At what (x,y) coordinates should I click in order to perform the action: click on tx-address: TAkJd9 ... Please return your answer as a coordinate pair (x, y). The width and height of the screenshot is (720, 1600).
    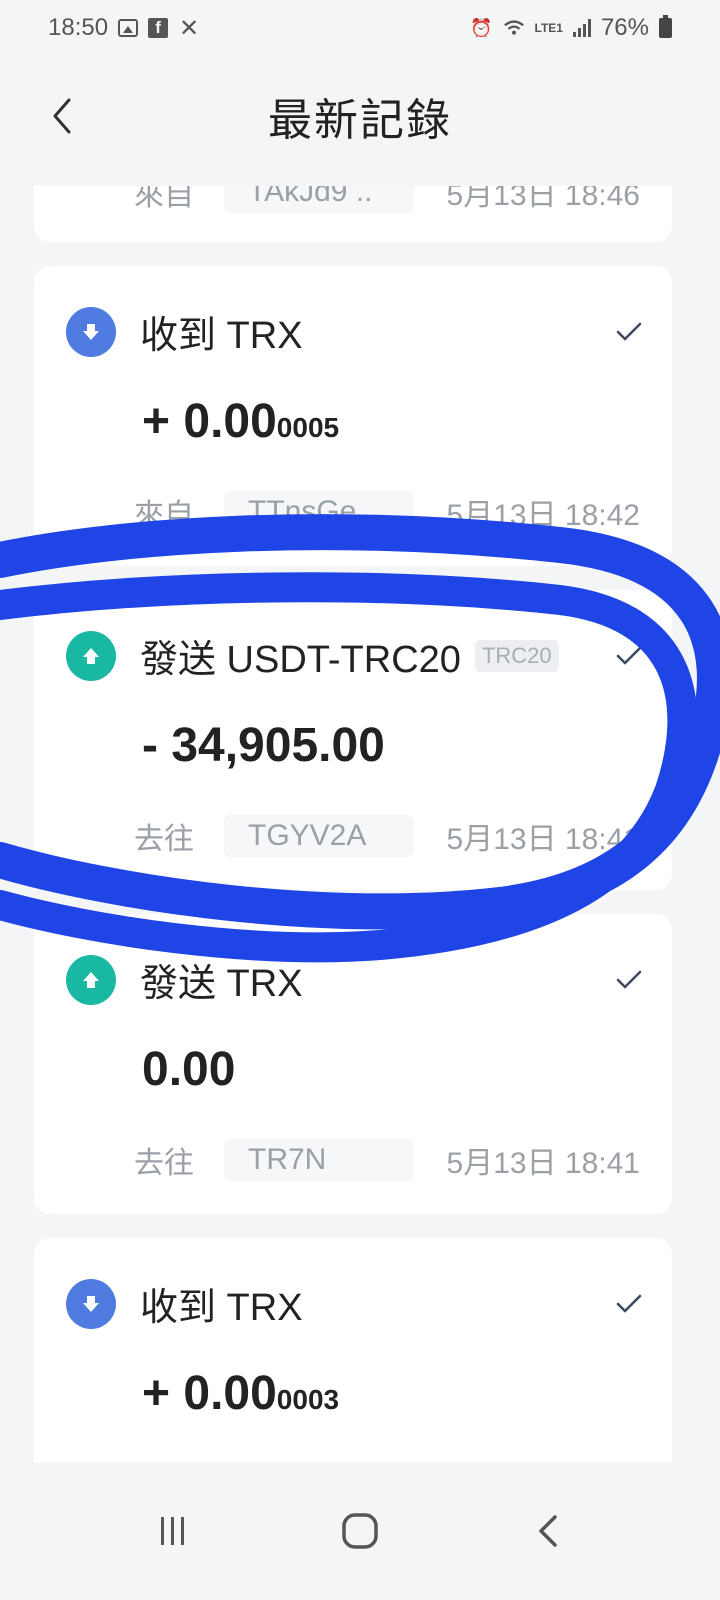
    Looking at the image, I should click on (319, 199).